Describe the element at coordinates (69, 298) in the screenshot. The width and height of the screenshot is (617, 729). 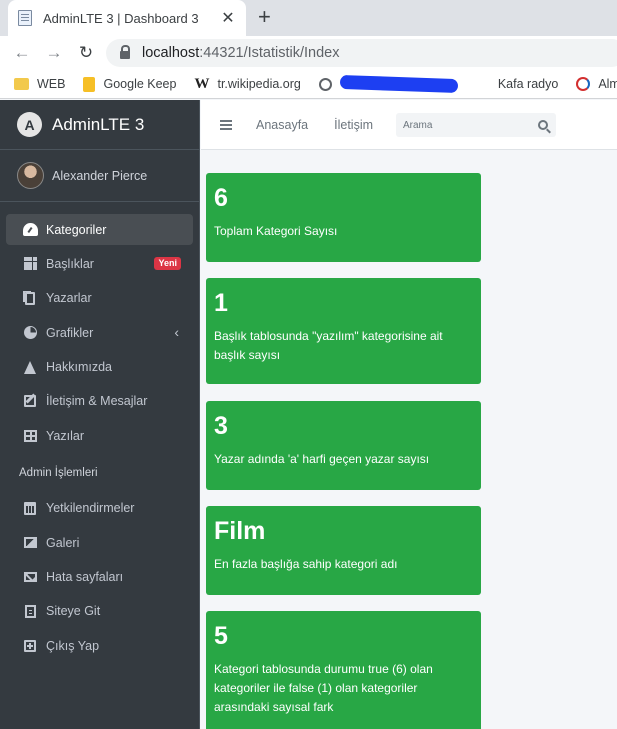
I see `sidebar-item-label: Yazarlar` at that location.